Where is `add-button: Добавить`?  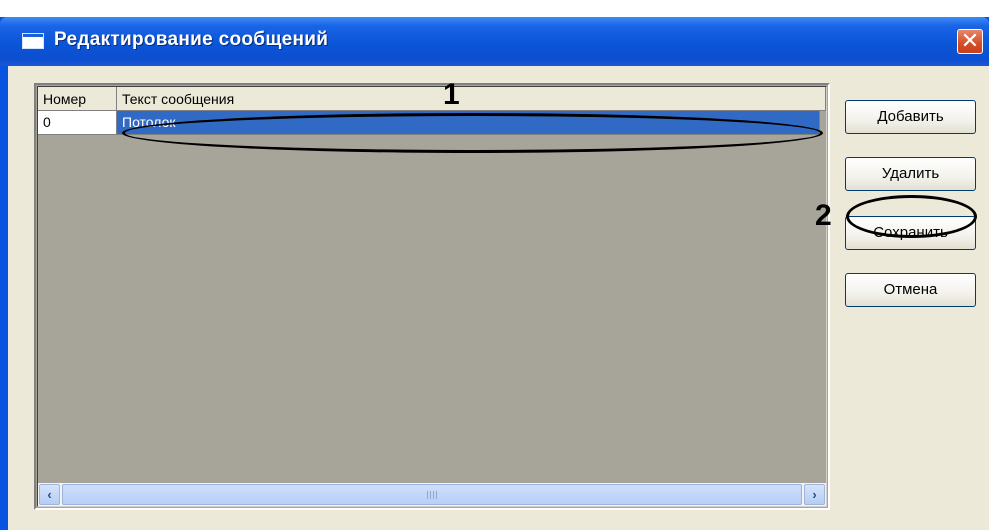 add-button: Добавить is located at coordinates (910, 117).